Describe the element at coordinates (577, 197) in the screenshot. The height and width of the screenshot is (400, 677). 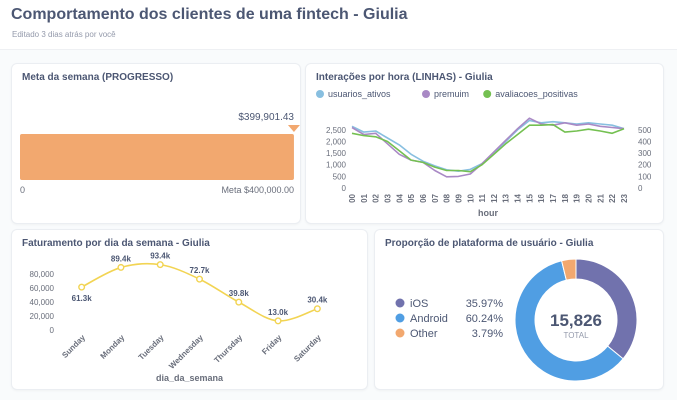
I see `x-axis-tick: 19` at that location.